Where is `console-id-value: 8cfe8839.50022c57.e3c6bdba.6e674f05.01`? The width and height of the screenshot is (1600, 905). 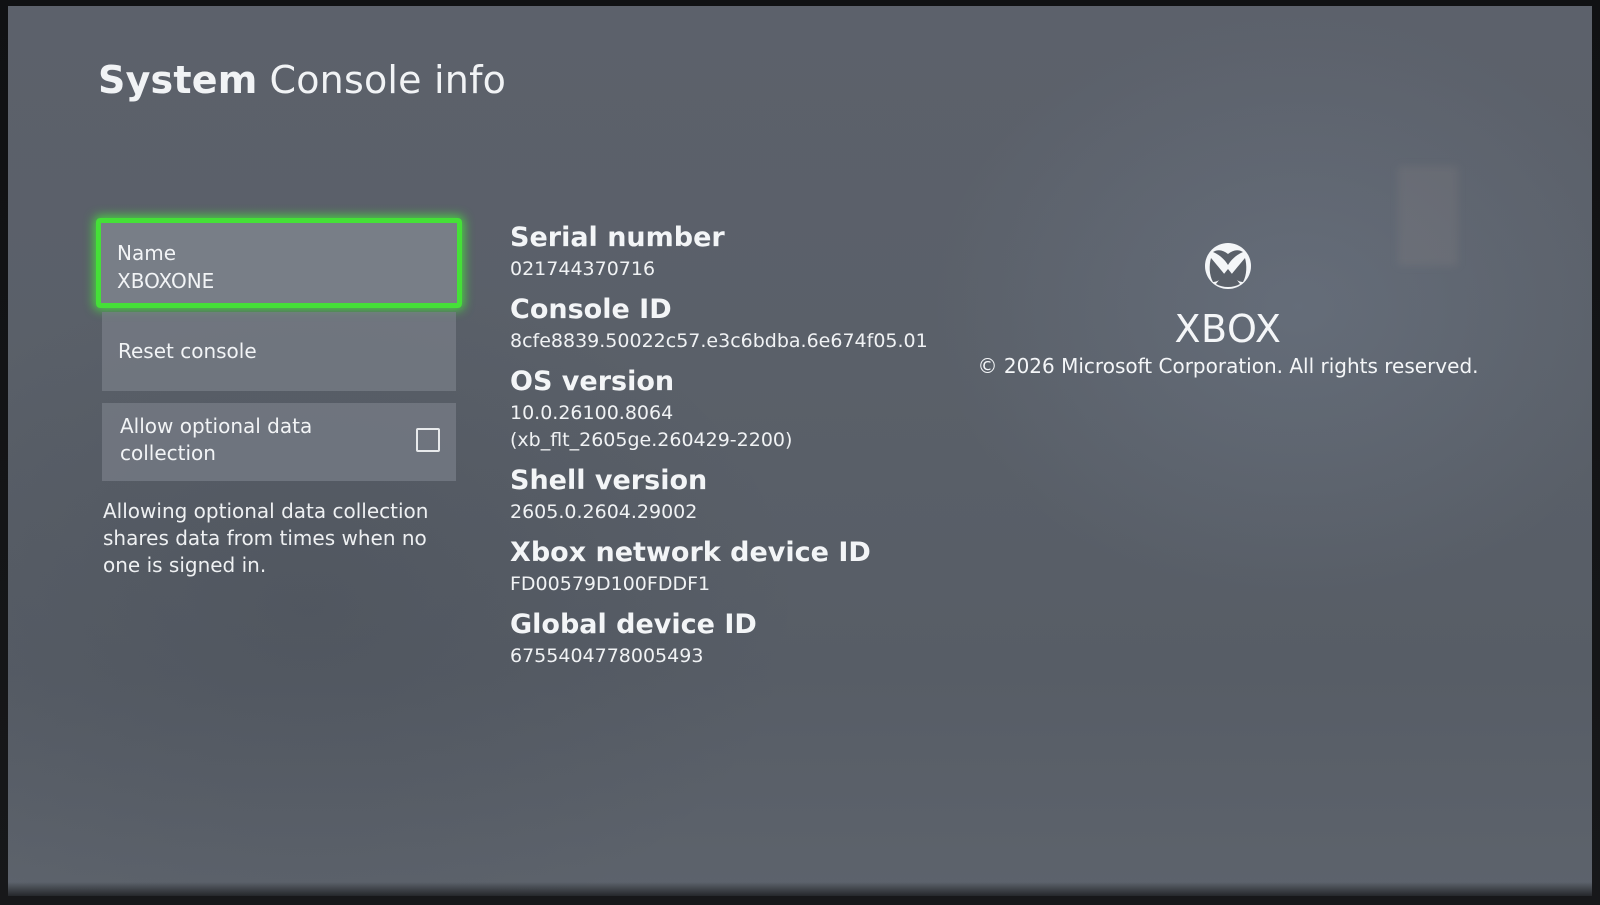
console-id-value: 8cfe8839.50022c57.e3c6bdba.6e674f05.01 is located at coordinates (719, 341).